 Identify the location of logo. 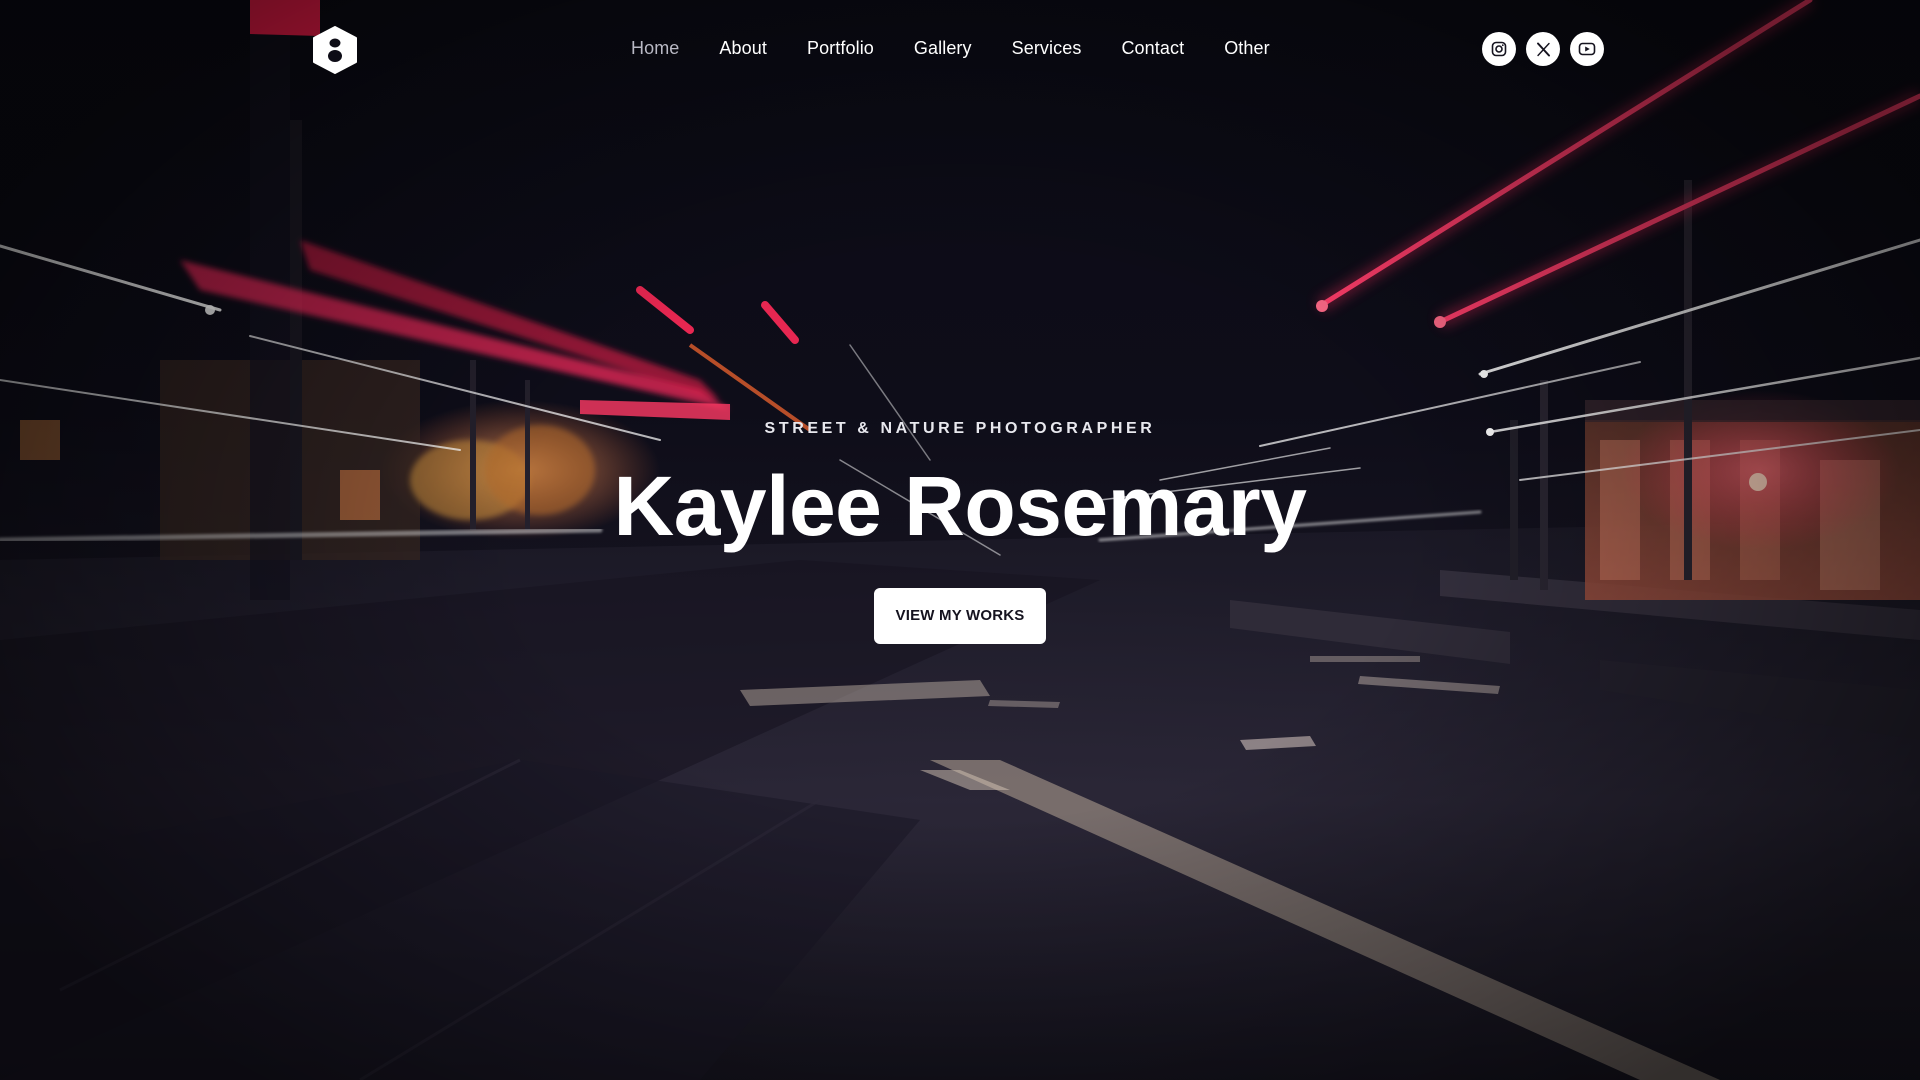
(335, 50).